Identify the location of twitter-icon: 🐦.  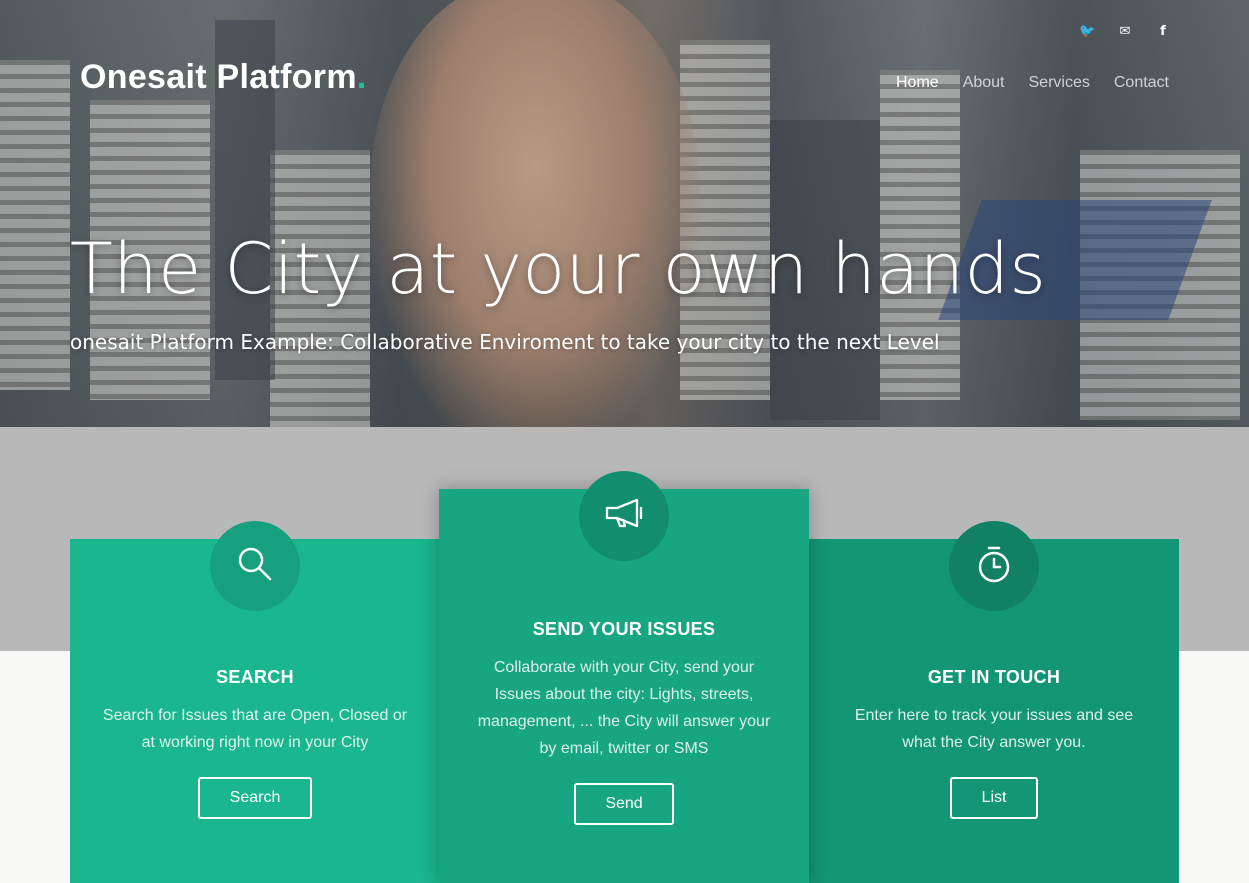
(1087, 32).